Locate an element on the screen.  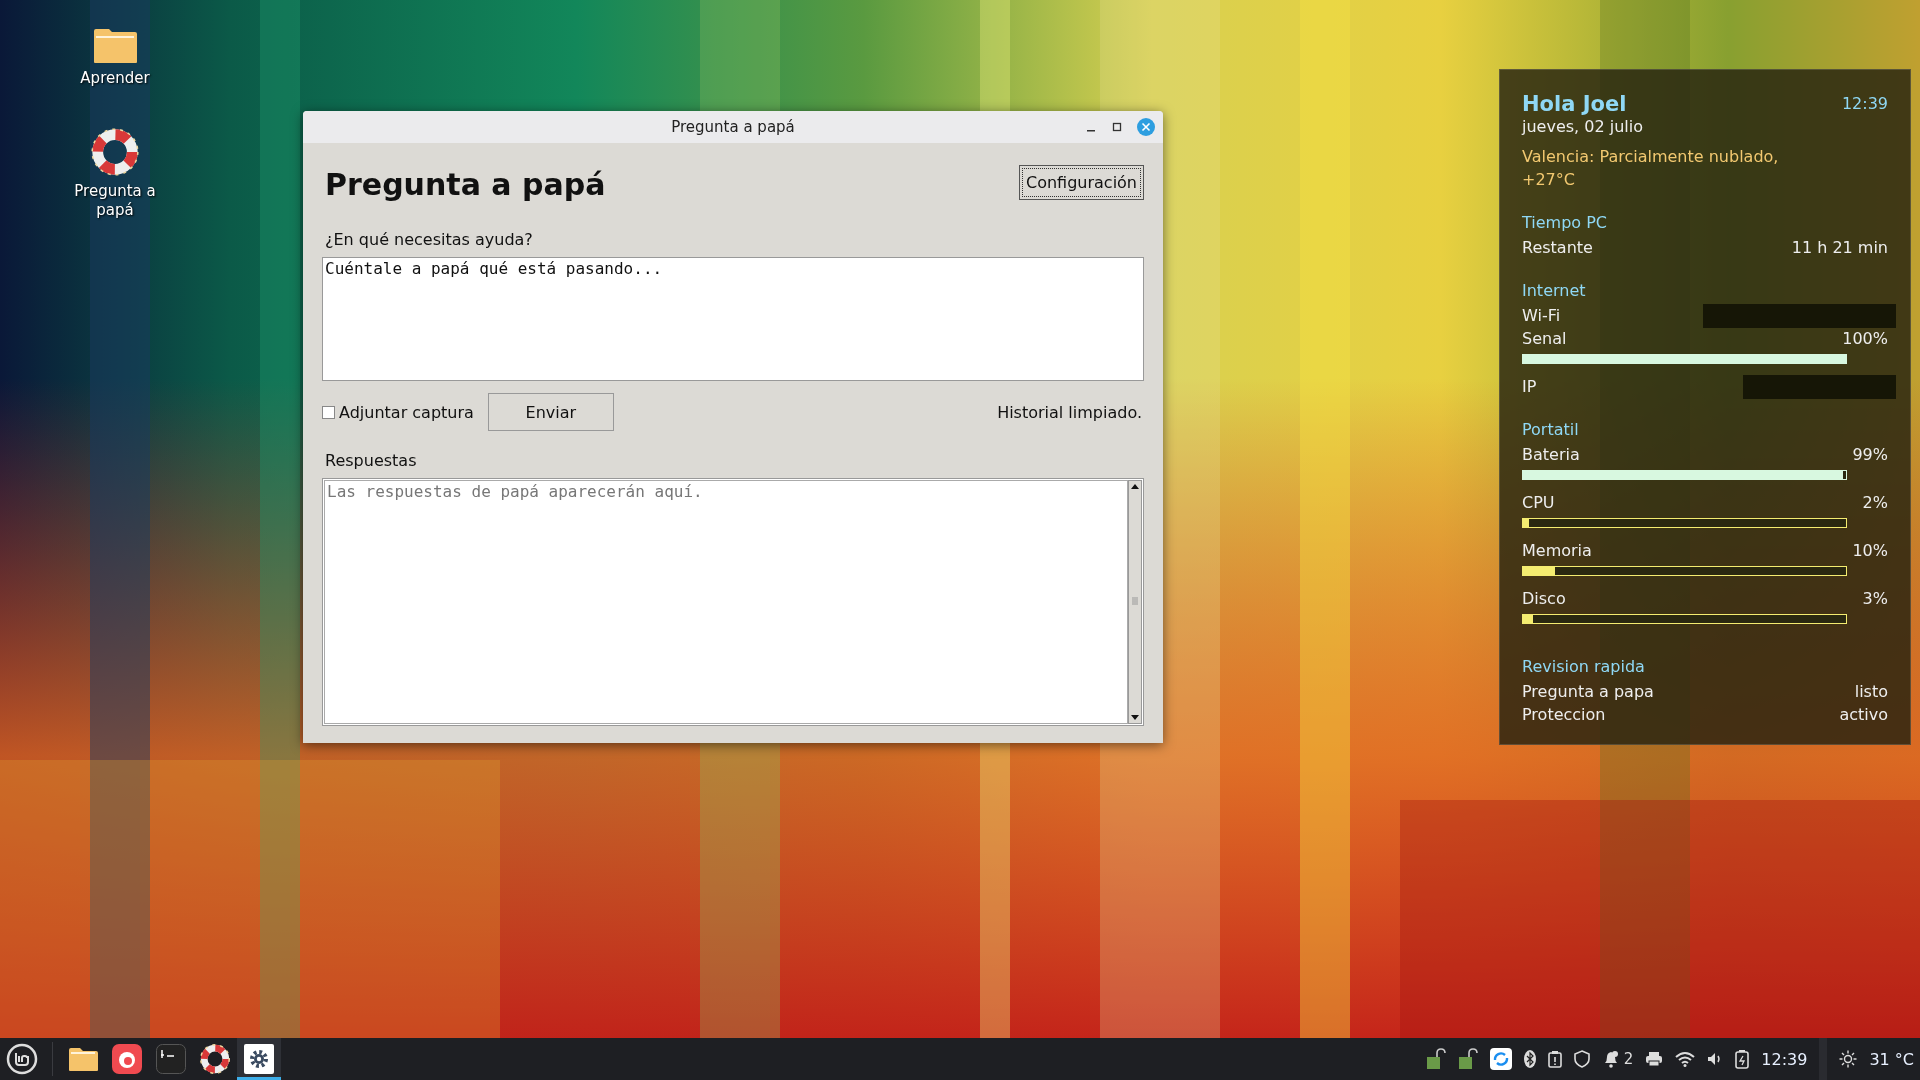
settings-button: Configuración is located at coordinates (1081, 182).